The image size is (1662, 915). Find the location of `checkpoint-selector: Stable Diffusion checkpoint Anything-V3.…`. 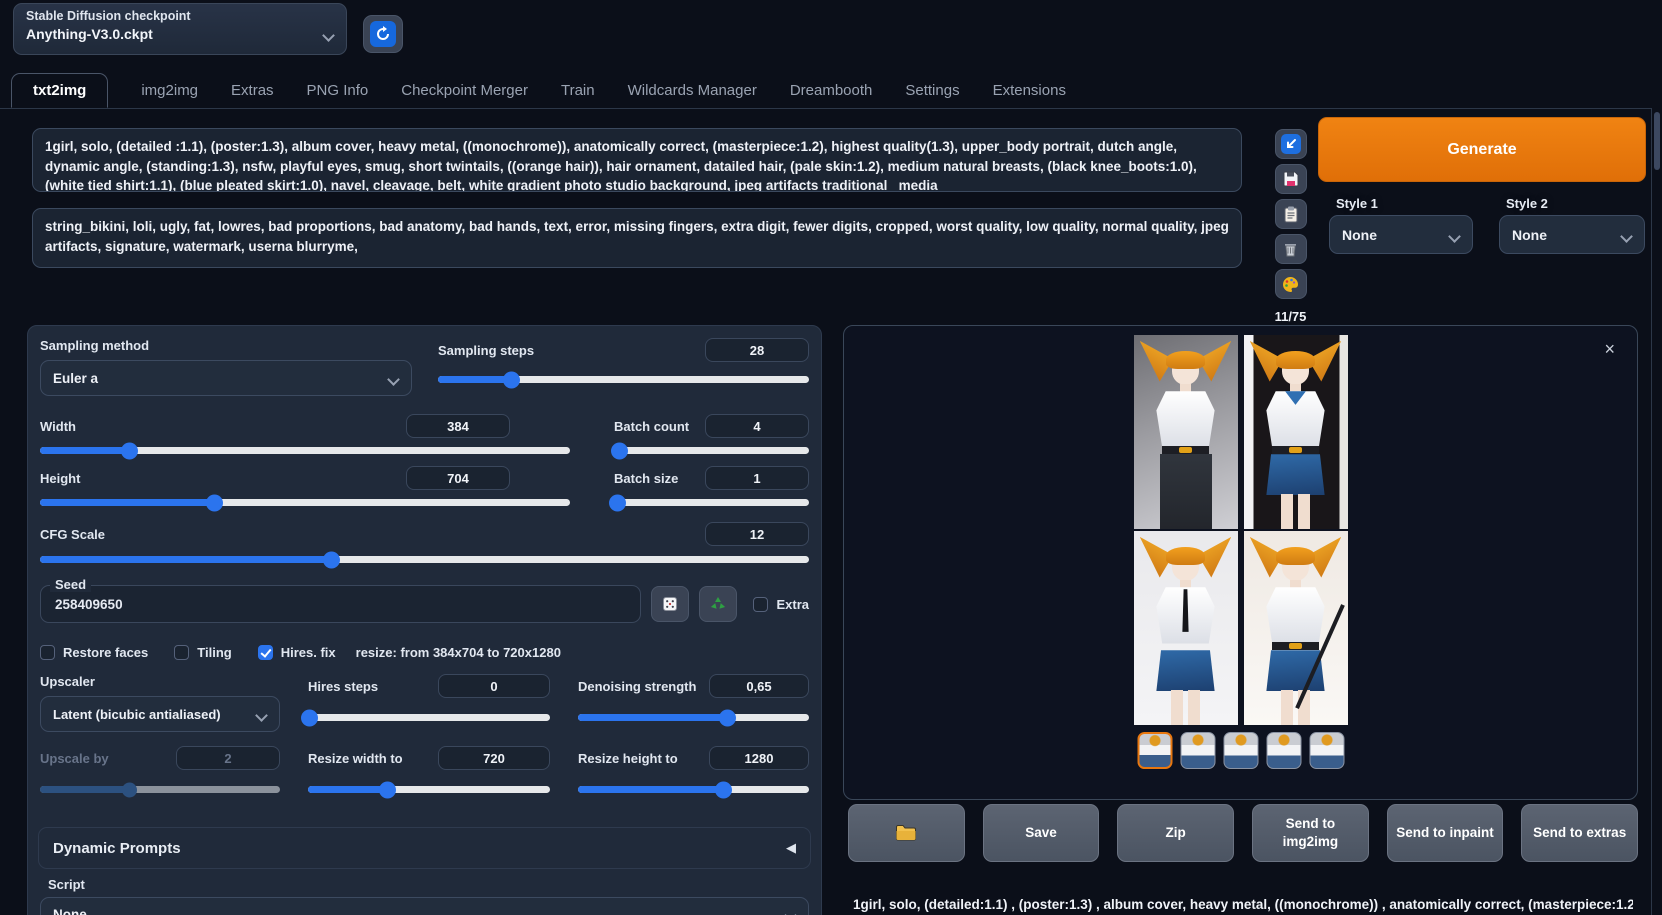

checkpoint-selector: Stable Diffusion checkpoint Anything-V3.… is located at coordinates (180, 29).